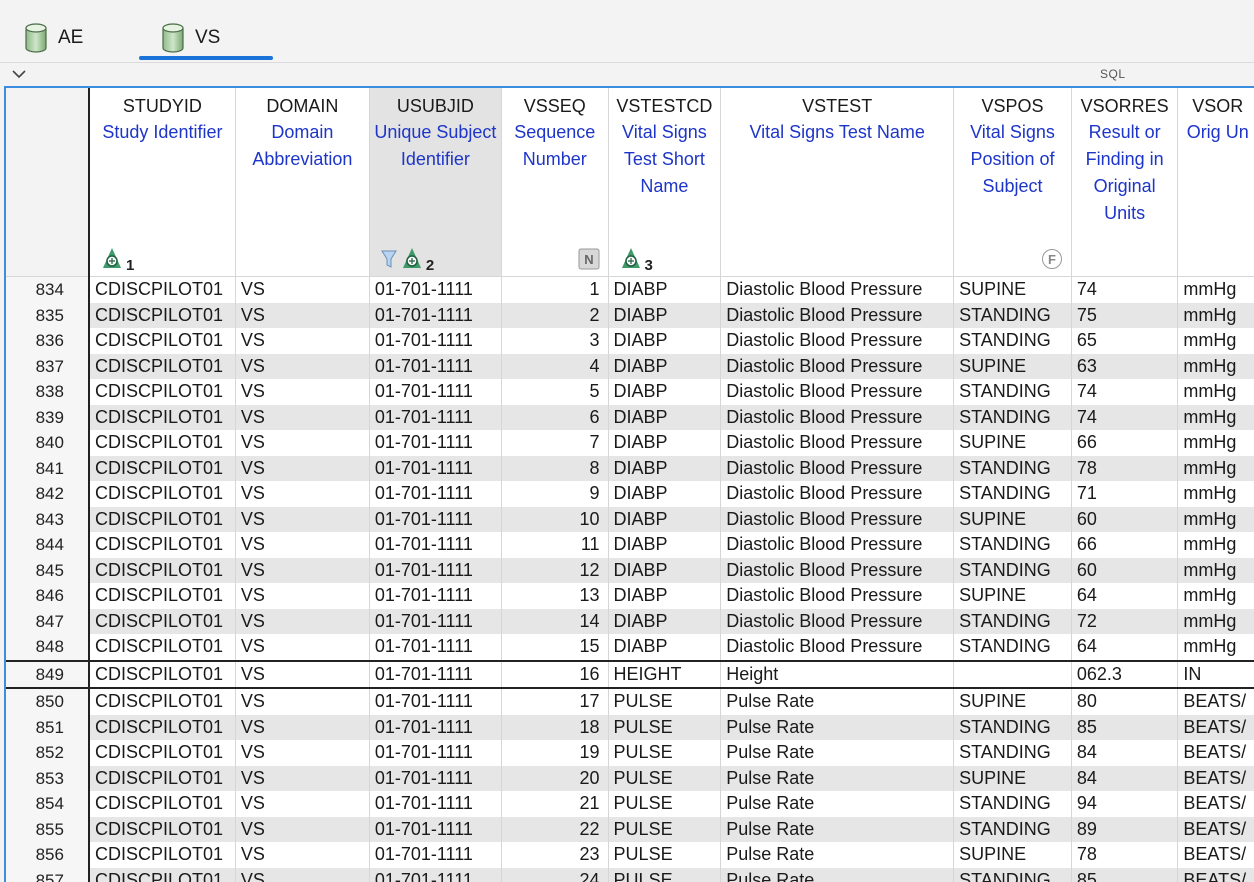 The image size is (1254, 882). What do you see at coordinates (554, 571) in the screenshot?
I see `cell-vsseq: 12` at bounding box center [554, 571].